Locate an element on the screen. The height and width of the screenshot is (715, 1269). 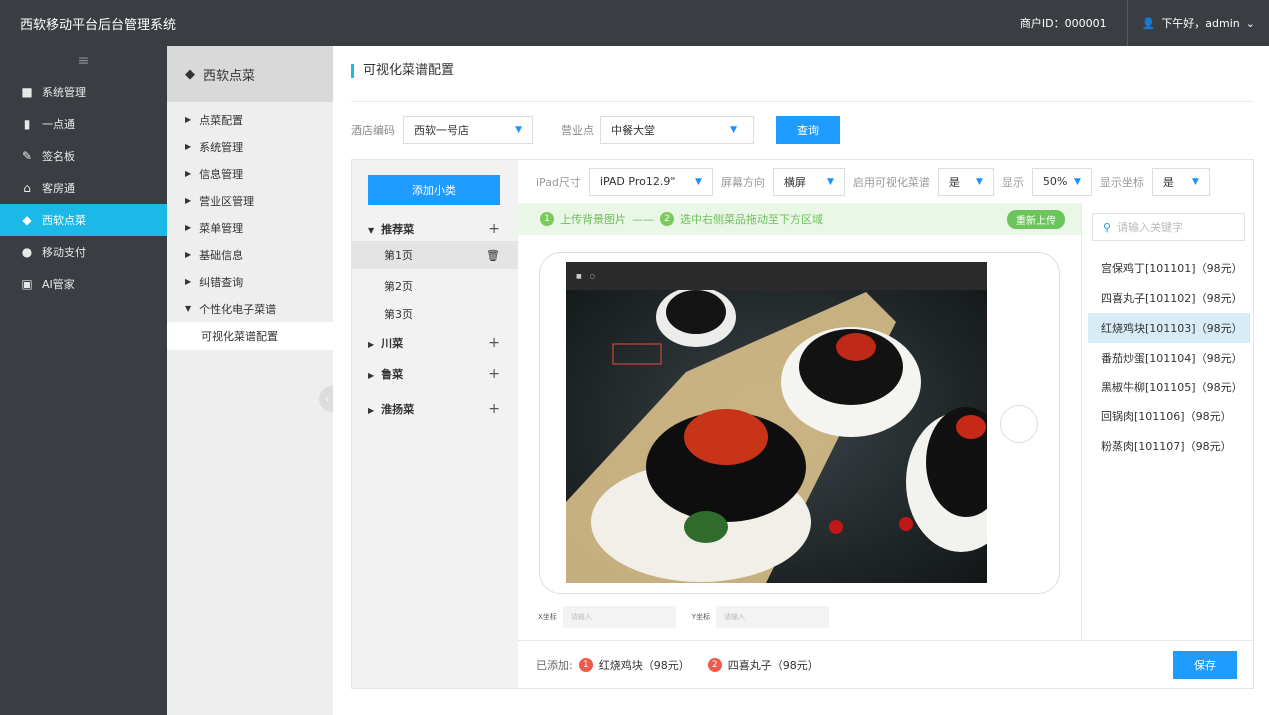
trash-icon: 🗑 is located at coordinates (493, 255).